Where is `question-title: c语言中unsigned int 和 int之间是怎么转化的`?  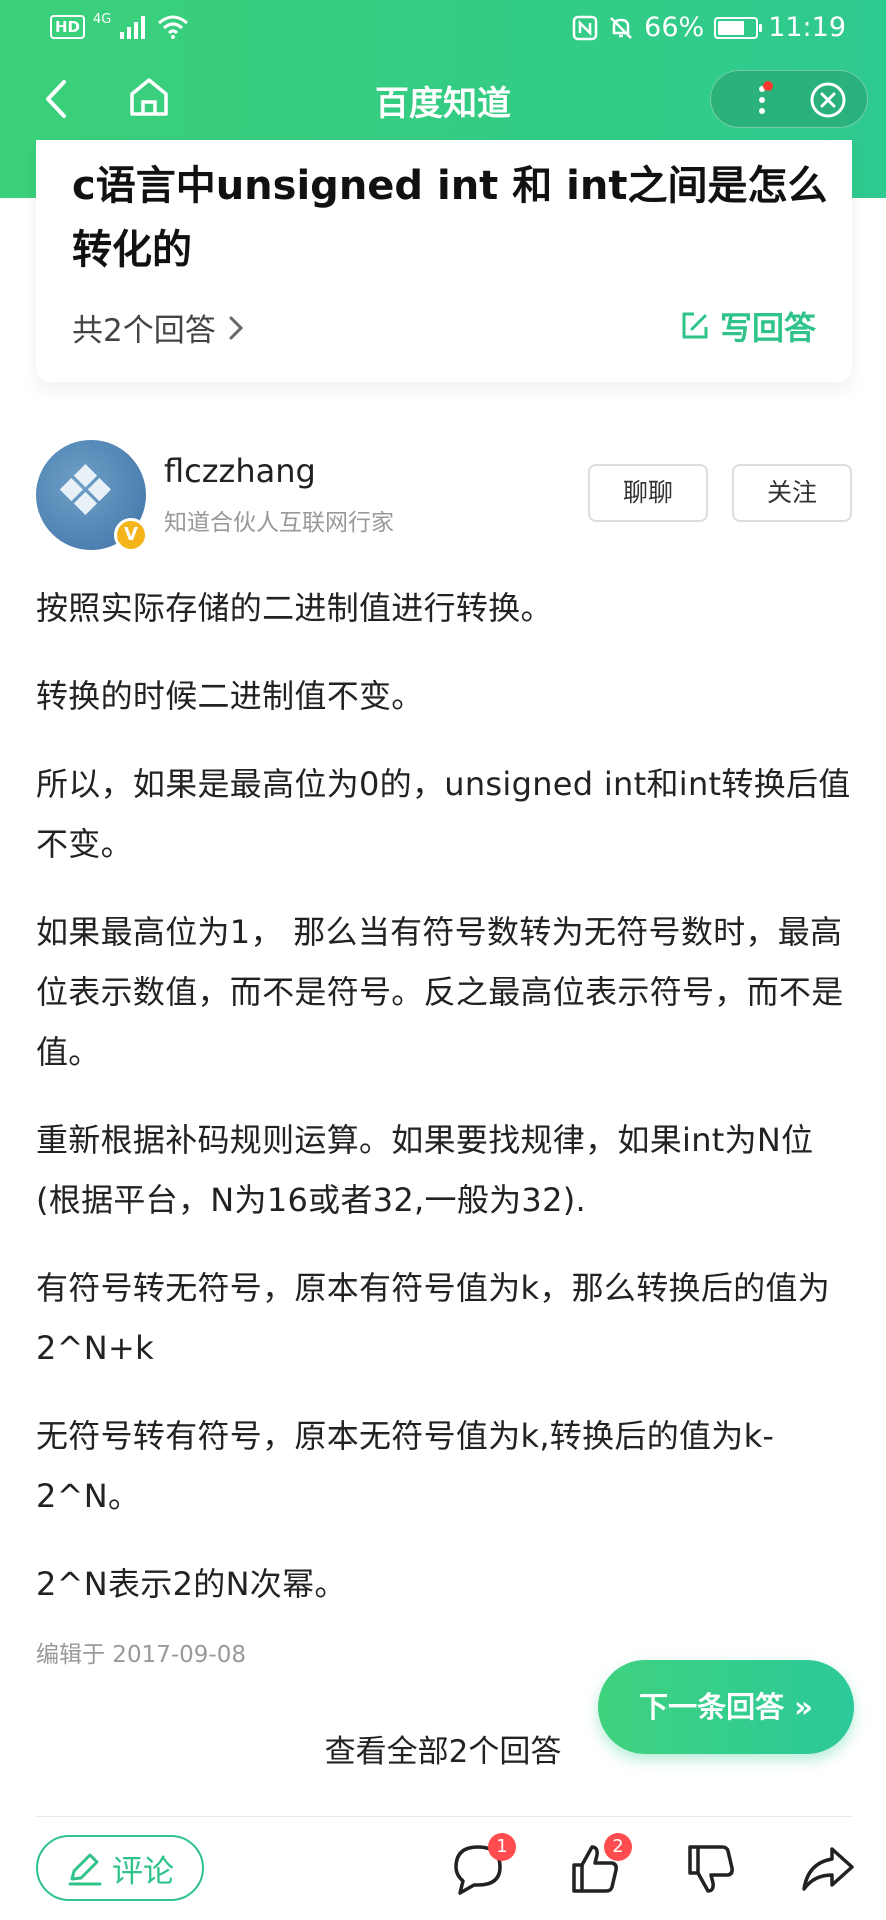 question-title: c语言中unsigned int 和 int之间是怎么转化的 is located at coordinates (450, 218).